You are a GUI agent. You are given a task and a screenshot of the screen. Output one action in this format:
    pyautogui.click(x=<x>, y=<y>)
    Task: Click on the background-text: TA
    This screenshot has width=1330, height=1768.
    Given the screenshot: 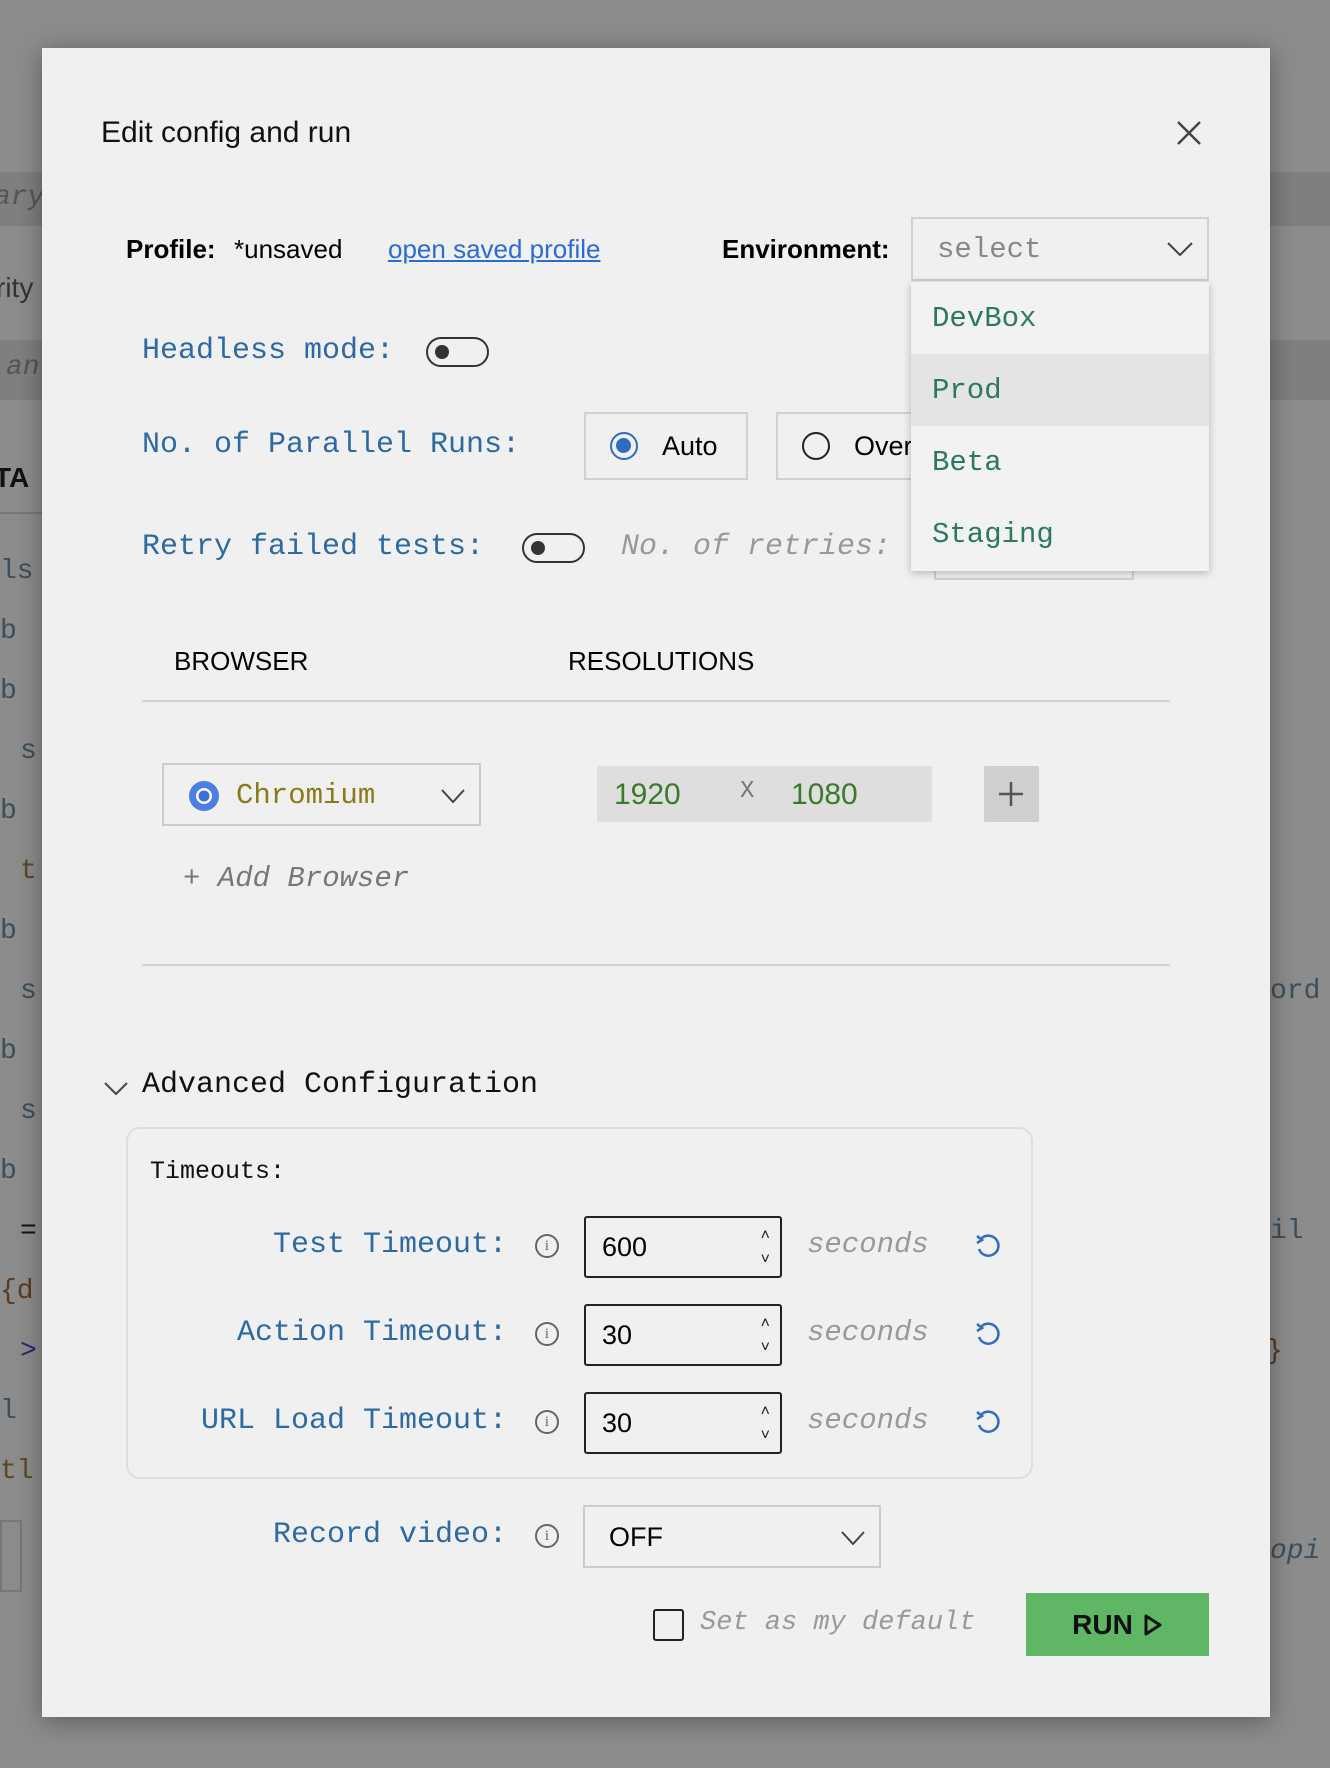 What is the action you would take?
    pyautogui.click(x=15, y=477)
    